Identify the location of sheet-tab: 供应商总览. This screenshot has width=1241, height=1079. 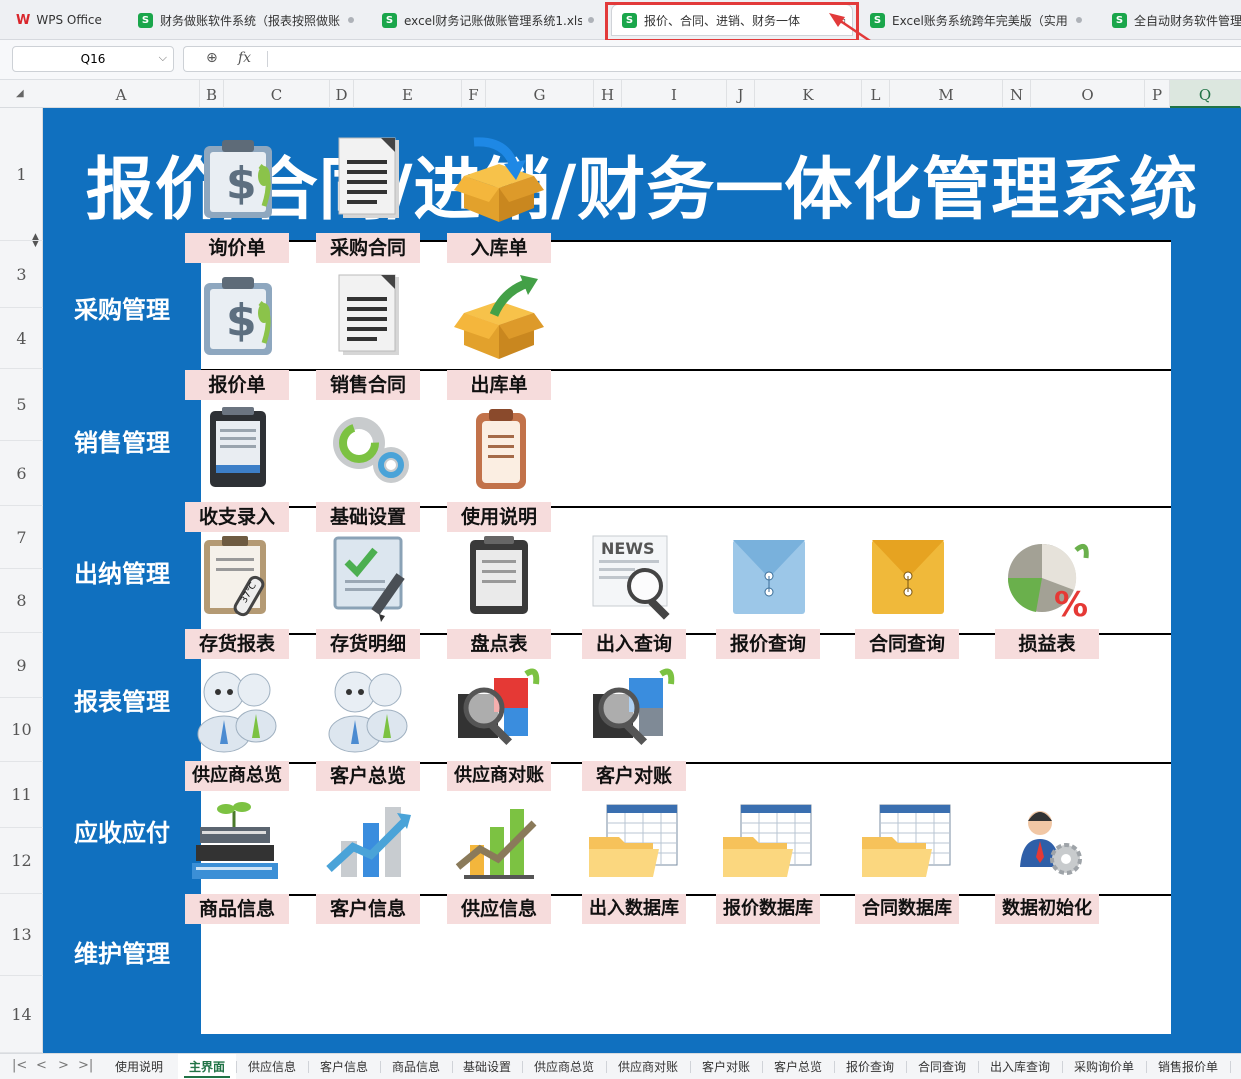
(564, 1066).